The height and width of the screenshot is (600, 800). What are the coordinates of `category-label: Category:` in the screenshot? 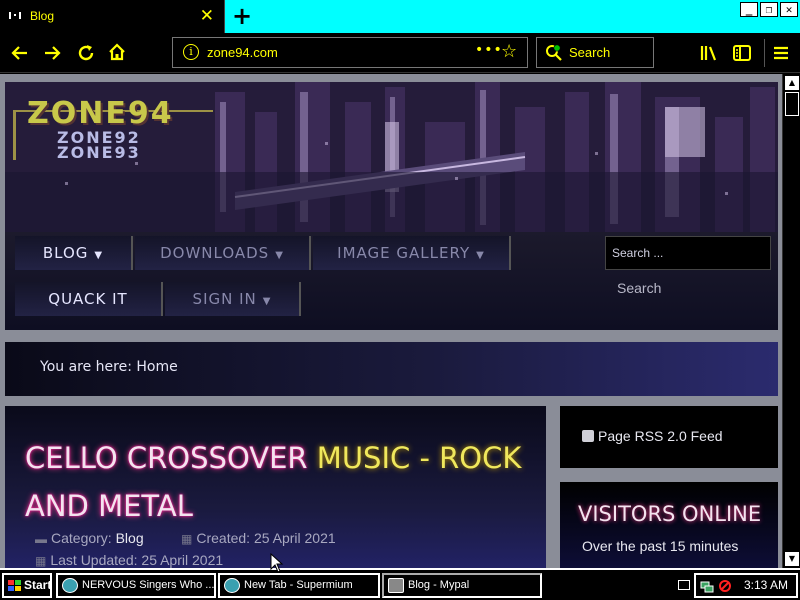 It's located at (81, 538).